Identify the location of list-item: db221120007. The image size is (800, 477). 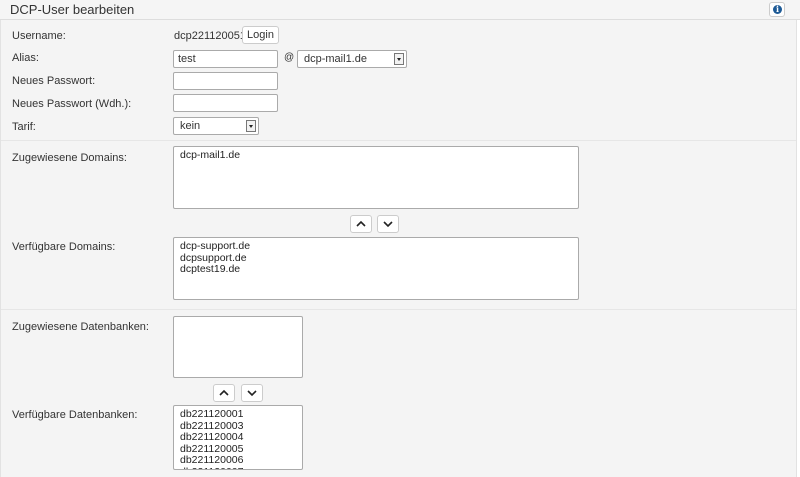
(238, 467).